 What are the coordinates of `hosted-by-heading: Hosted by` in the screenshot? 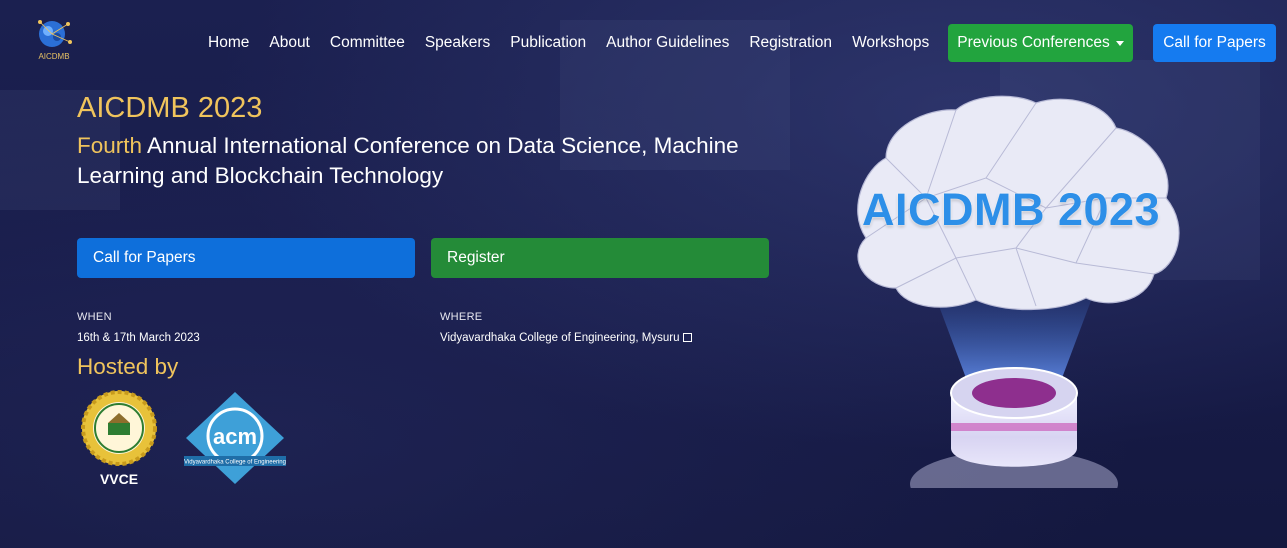 It's located at (128, 366).